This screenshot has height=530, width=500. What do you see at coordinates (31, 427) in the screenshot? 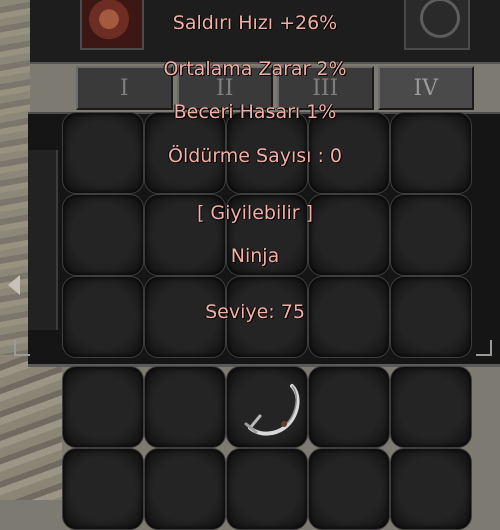
I see `stone-background-bottom` at bounding box center [31, 427].